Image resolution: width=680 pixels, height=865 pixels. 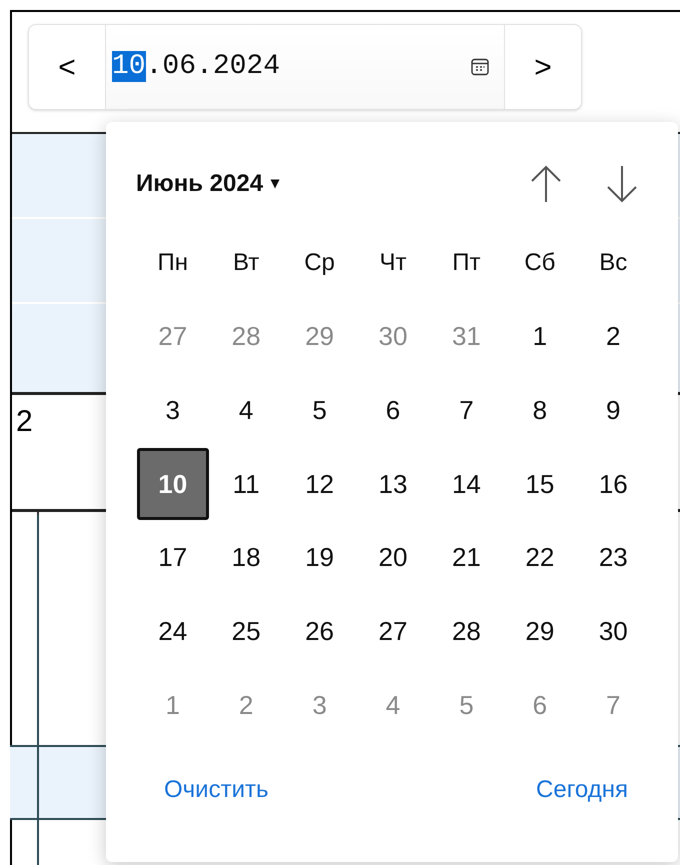 I want to click on calendar-day: 1, so click(x=540, y=336).